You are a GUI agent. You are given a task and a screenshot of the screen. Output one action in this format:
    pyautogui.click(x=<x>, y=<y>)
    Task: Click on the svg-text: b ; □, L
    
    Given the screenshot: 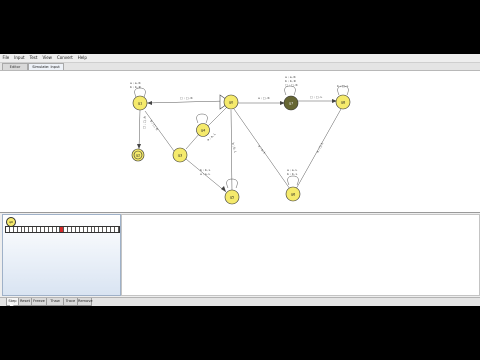 What is the action you would take?
    pyautogui.click(x=343, y=86)
    